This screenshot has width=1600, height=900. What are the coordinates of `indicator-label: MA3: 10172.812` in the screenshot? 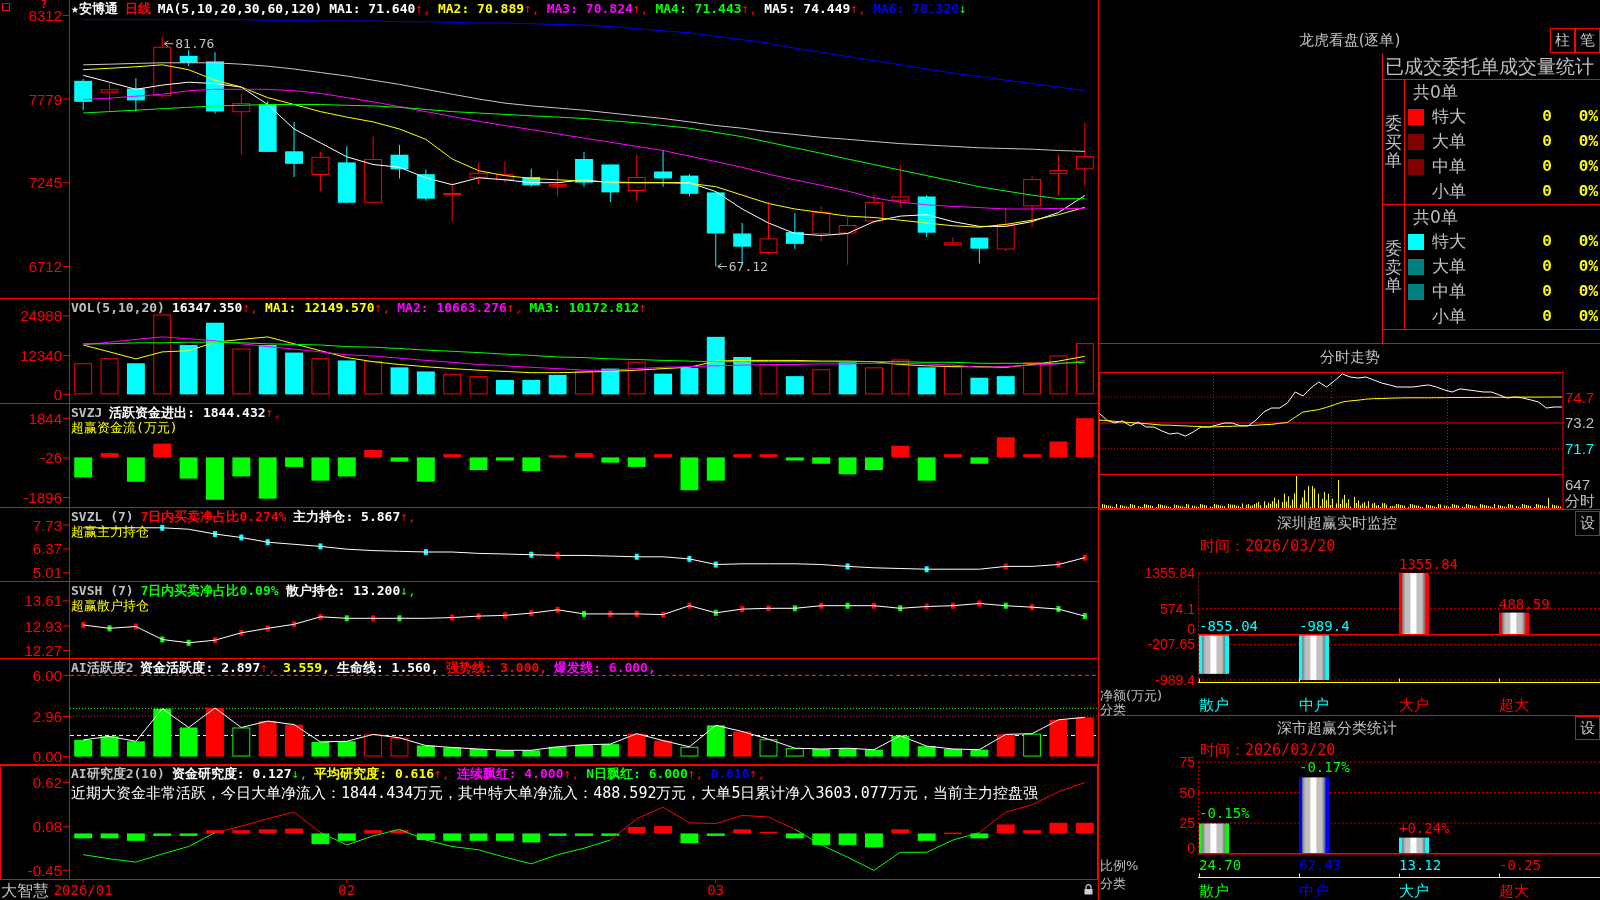 It's located at (584, 307).